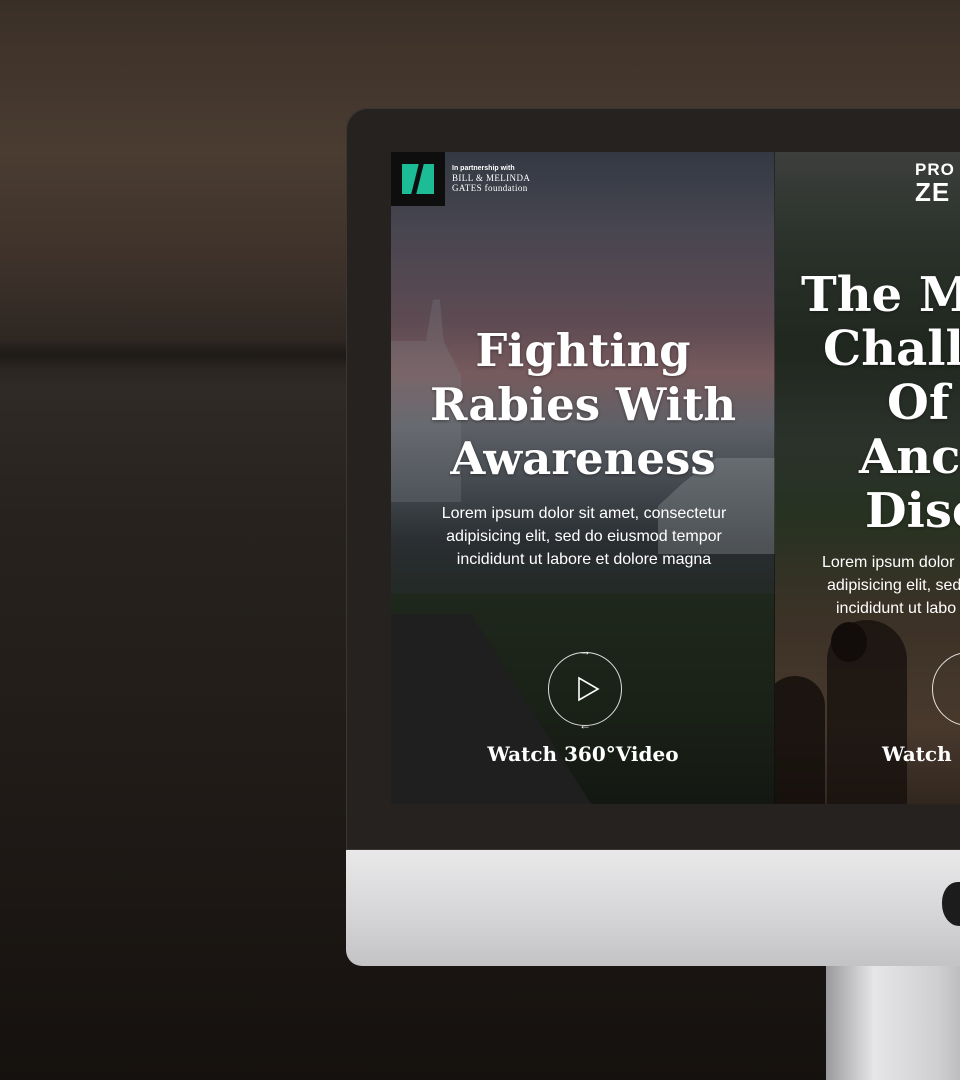 This screenshot has width=960, height=1080. I want to click on title-line: The M, so click(880, 295).